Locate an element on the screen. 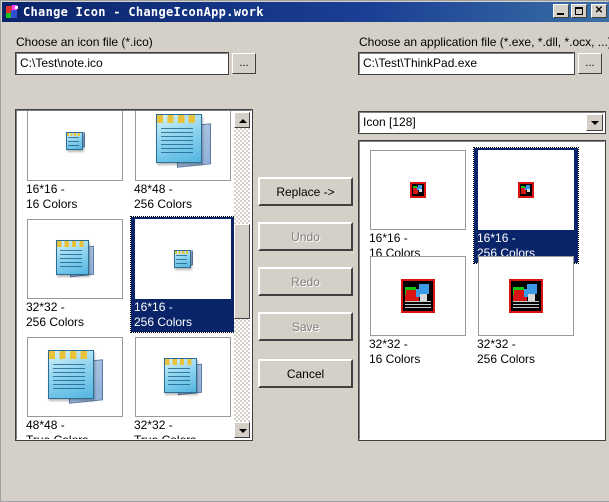 This screenshot has width=609, height=502. list-item-label: 16*16 - 16 Colors is located at coordinates (52, 196).